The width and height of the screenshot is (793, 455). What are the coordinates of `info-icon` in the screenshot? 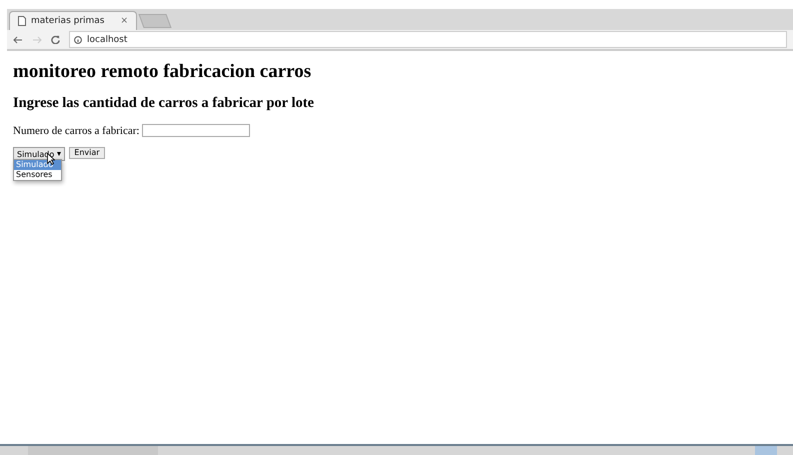 It's located at (78, 40).